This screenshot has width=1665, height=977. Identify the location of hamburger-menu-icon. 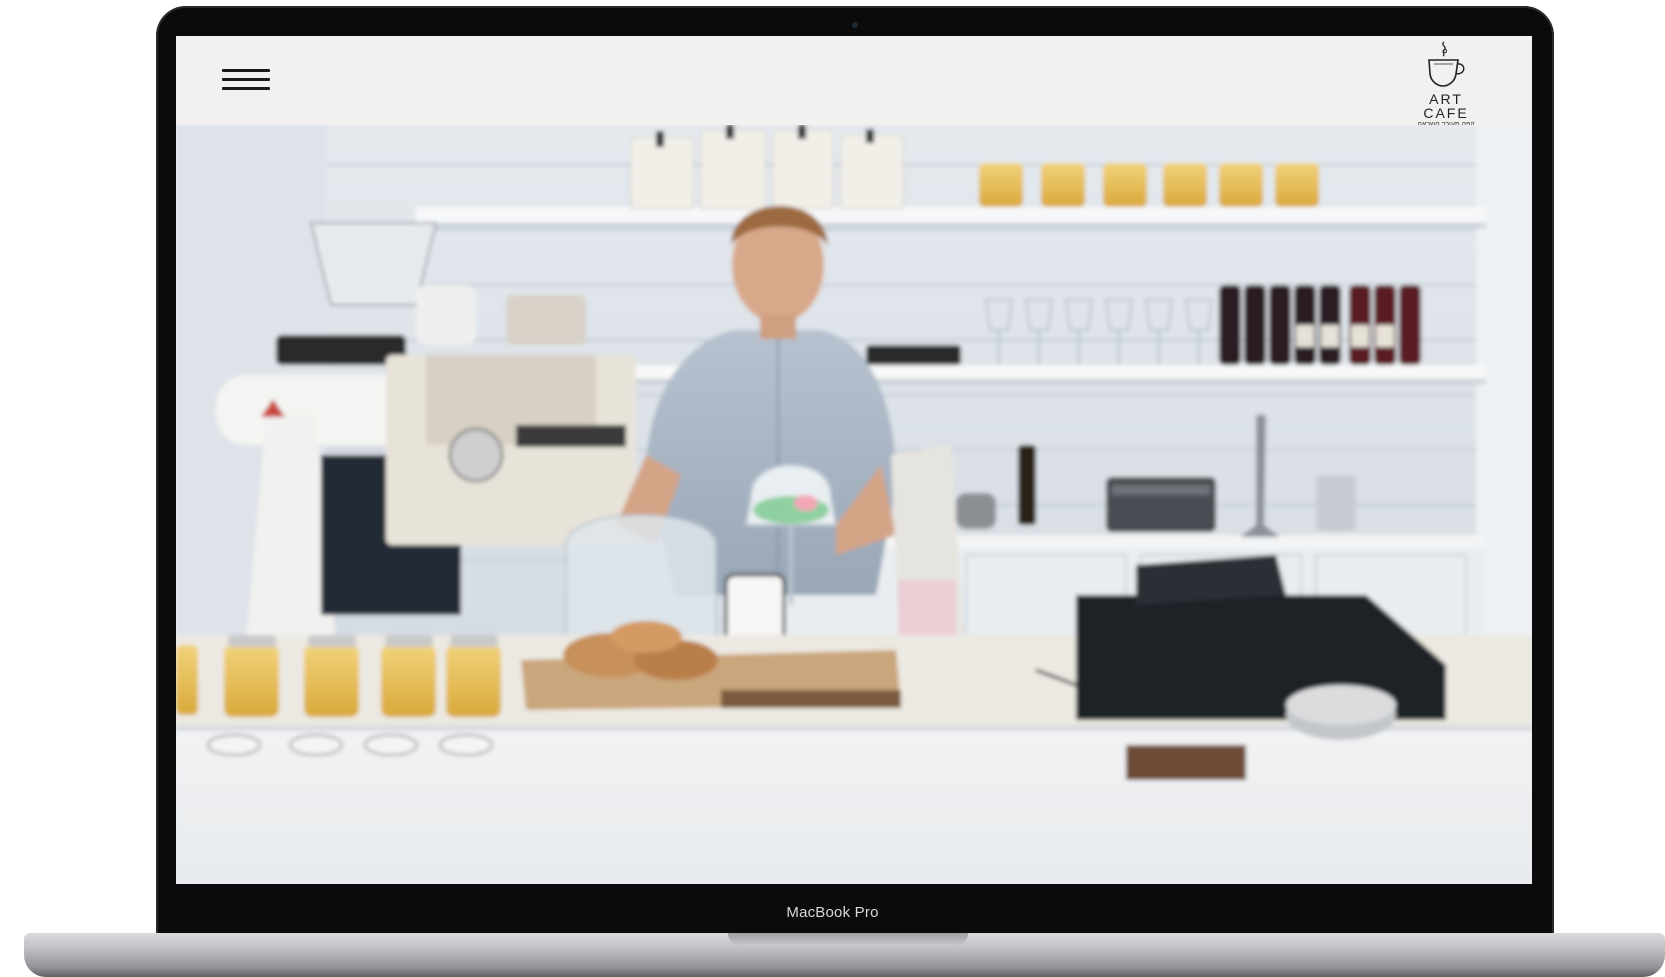
(247, 81).